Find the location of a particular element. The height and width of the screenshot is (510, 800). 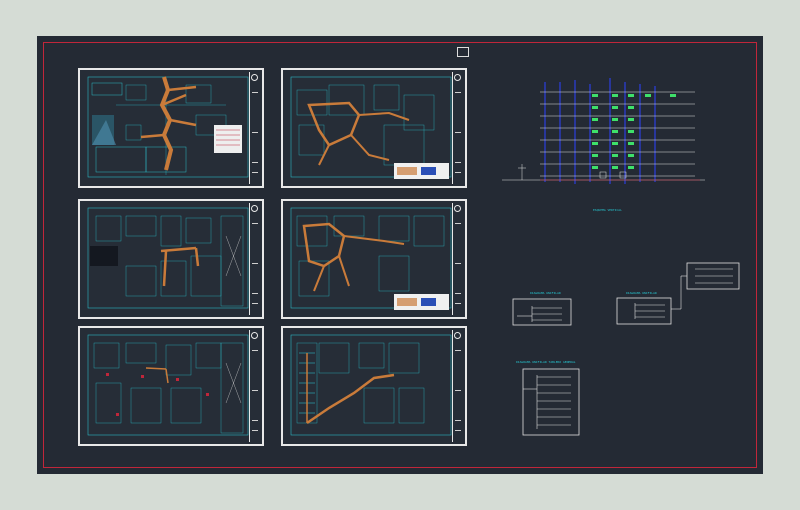

vertical-riser-caption: ESQUEMA VERTICAL is located at coordinates (607, 210).